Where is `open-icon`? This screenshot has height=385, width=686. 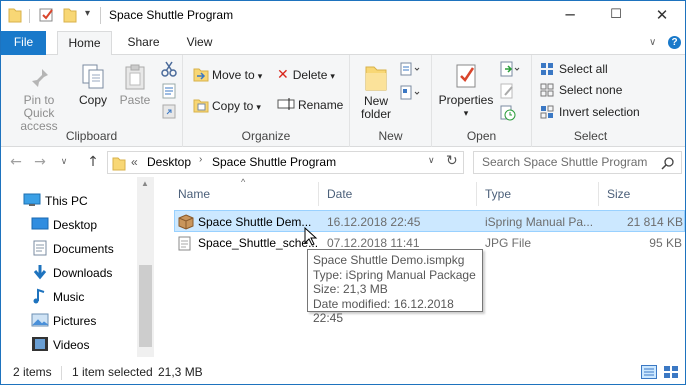
open-icon is located at coordinates (511, 69).